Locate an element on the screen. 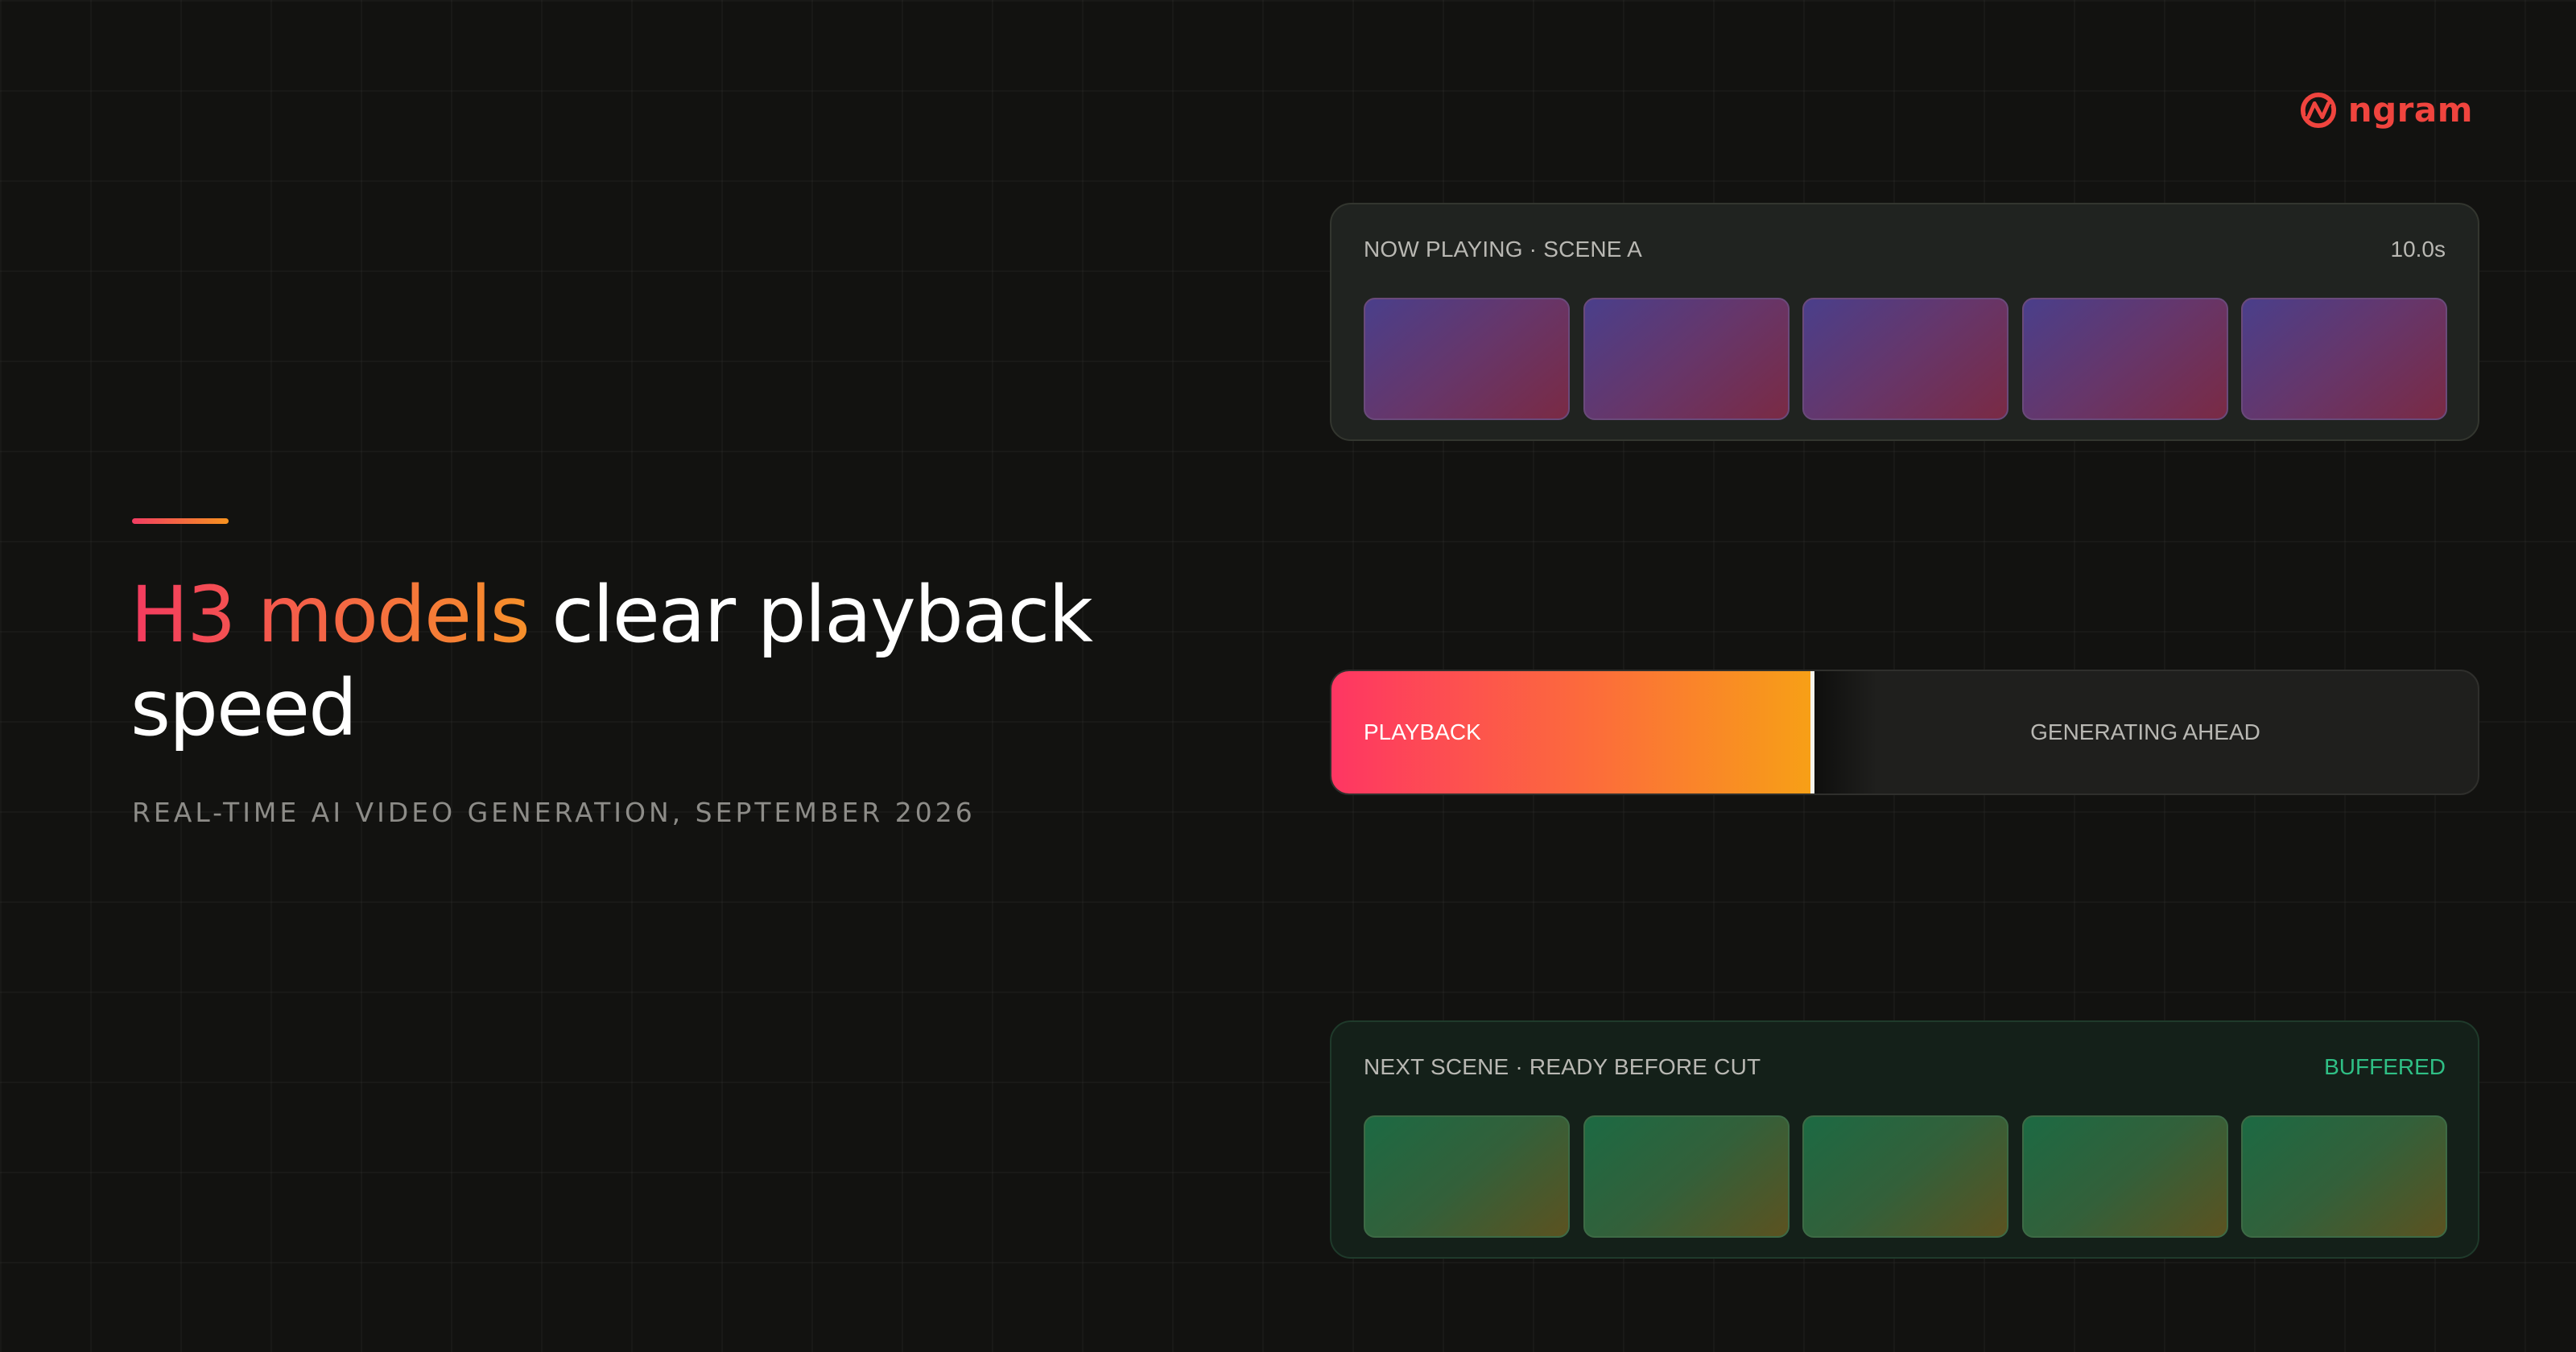 The width and height of the screenshot is (2576, 1352). now-playing-label: NOW PLAYING · SCENE A is located at coordinates (1503, 249).